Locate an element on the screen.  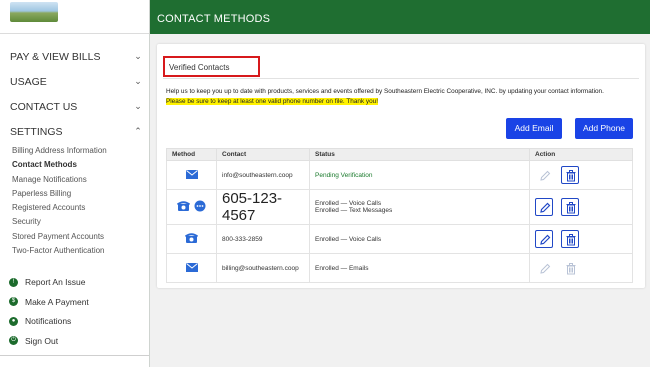
contact-value: 605-123-4567 is located at coordinates (263, 207).